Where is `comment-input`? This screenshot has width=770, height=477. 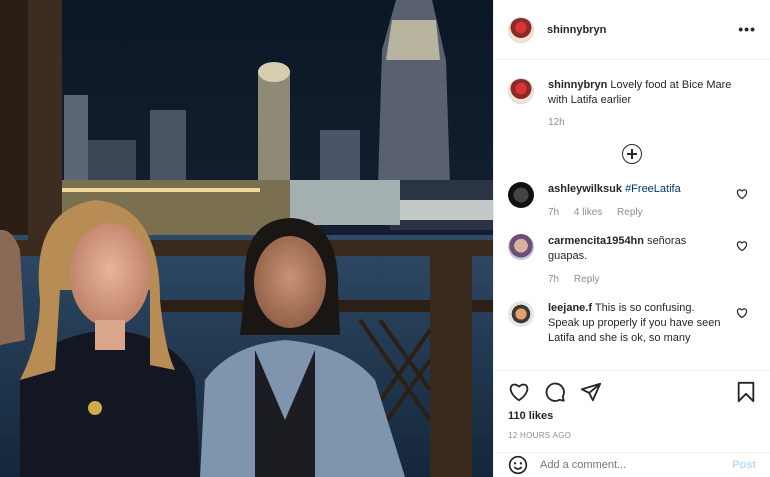 comment-input is located at coordinates (630, 465).